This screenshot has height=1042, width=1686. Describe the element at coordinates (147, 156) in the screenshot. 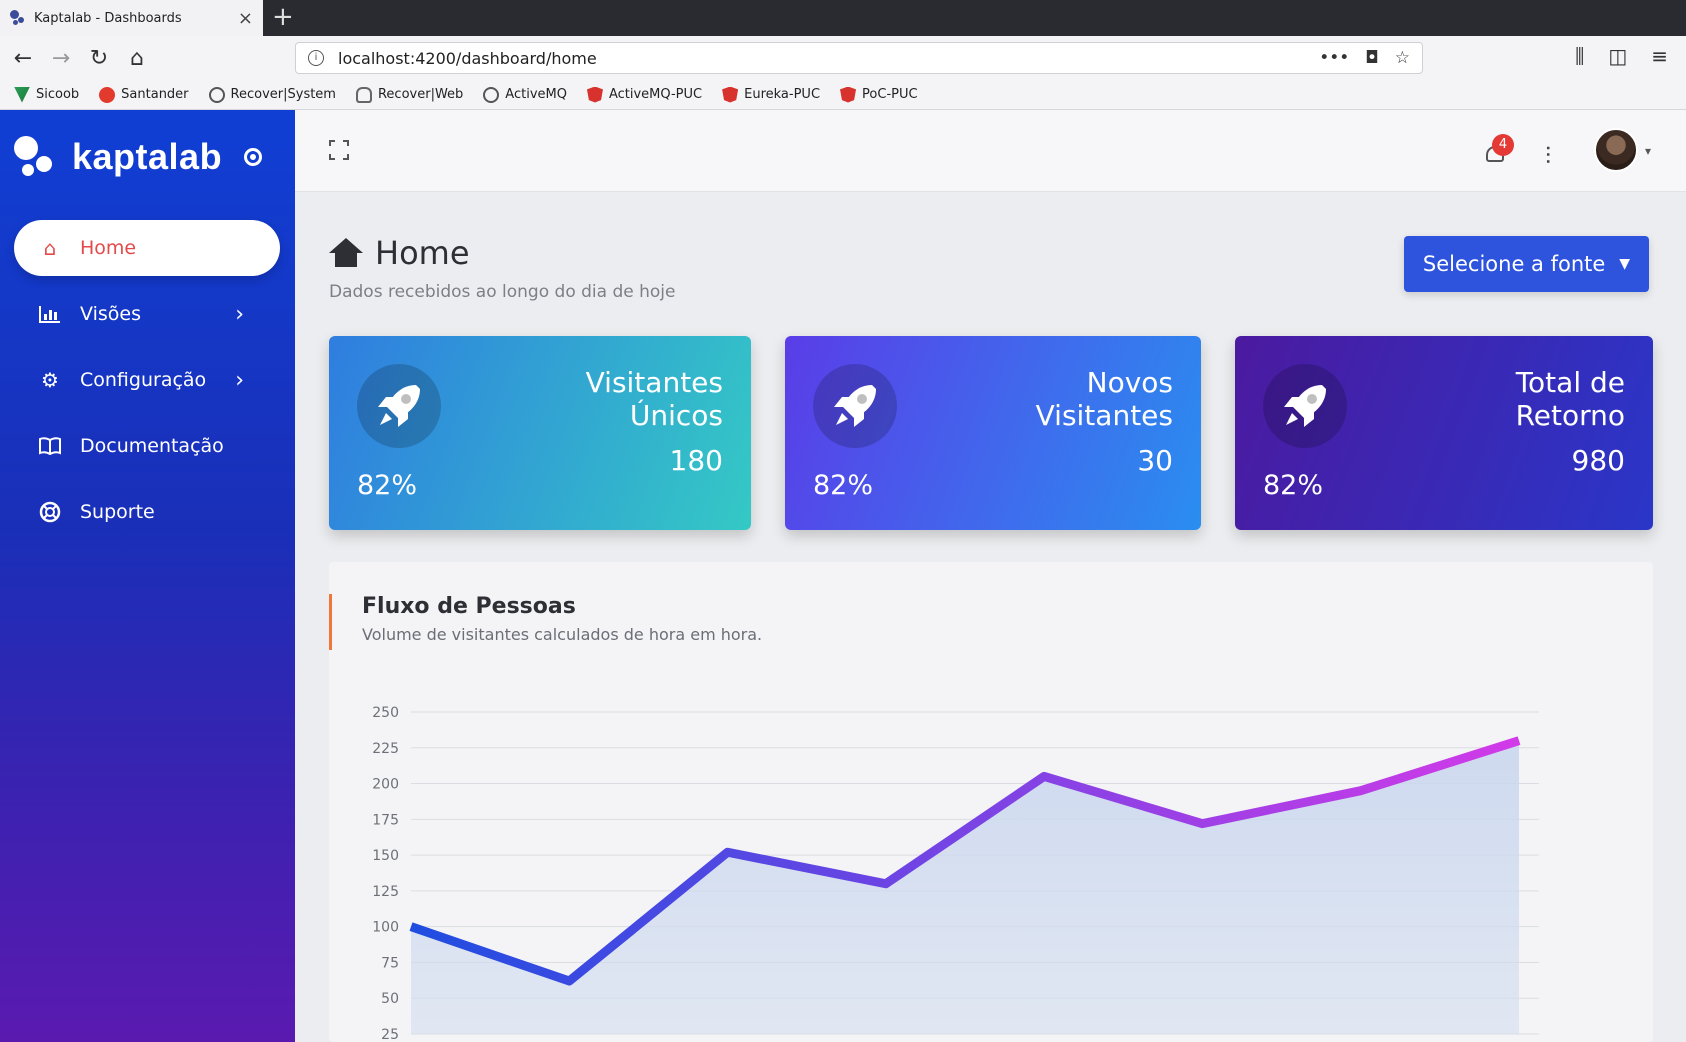

I see `brand-name: kaptalab` at that location.